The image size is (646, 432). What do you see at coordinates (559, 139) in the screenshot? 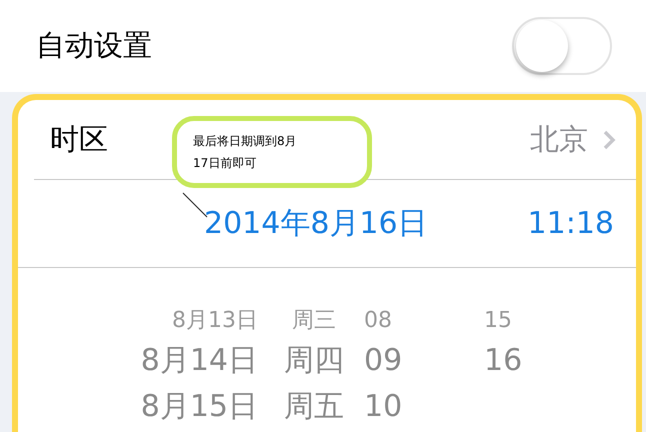
I see `timezone-value: 北京` at bounding box center [559, 139].